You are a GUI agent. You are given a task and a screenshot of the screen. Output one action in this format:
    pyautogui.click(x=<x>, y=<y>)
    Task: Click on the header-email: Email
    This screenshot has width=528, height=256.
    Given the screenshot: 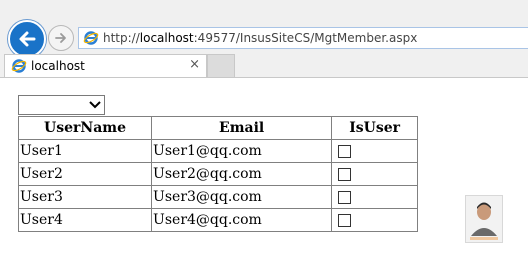 What is the action you would take?
    pyautogui.click(x=242, y=128)
    